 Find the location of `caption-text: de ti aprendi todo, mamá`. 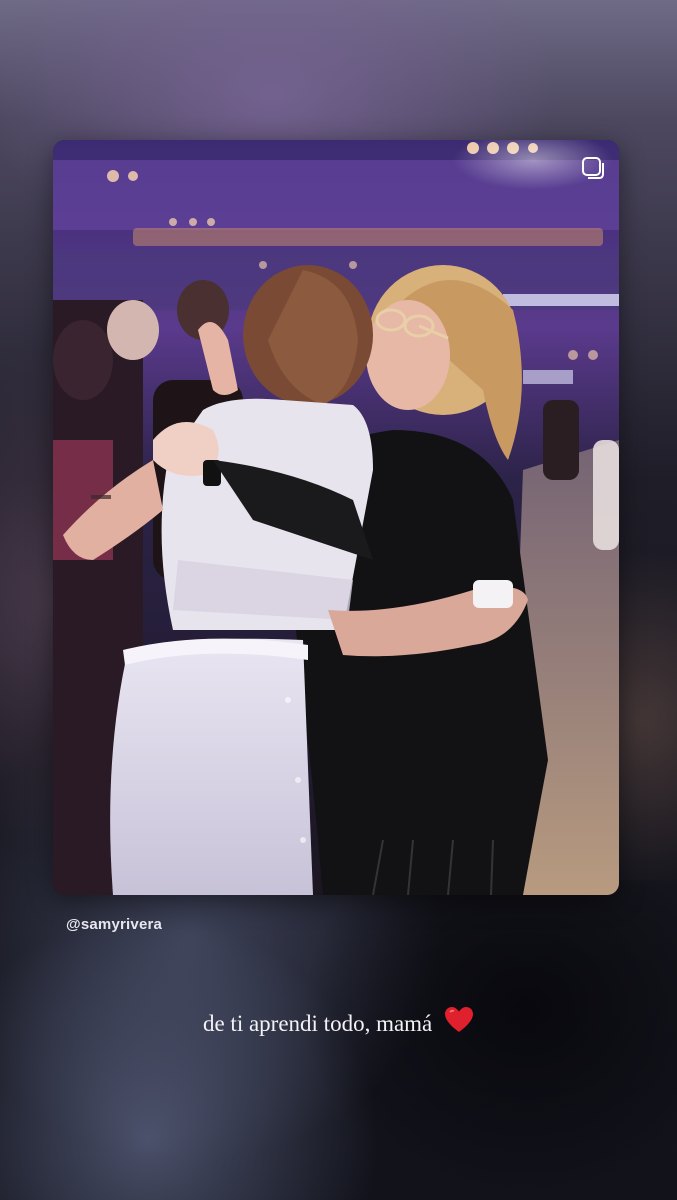

caption-text: de ti aprendi todo, mamá is located at coordinates (317, 1023).